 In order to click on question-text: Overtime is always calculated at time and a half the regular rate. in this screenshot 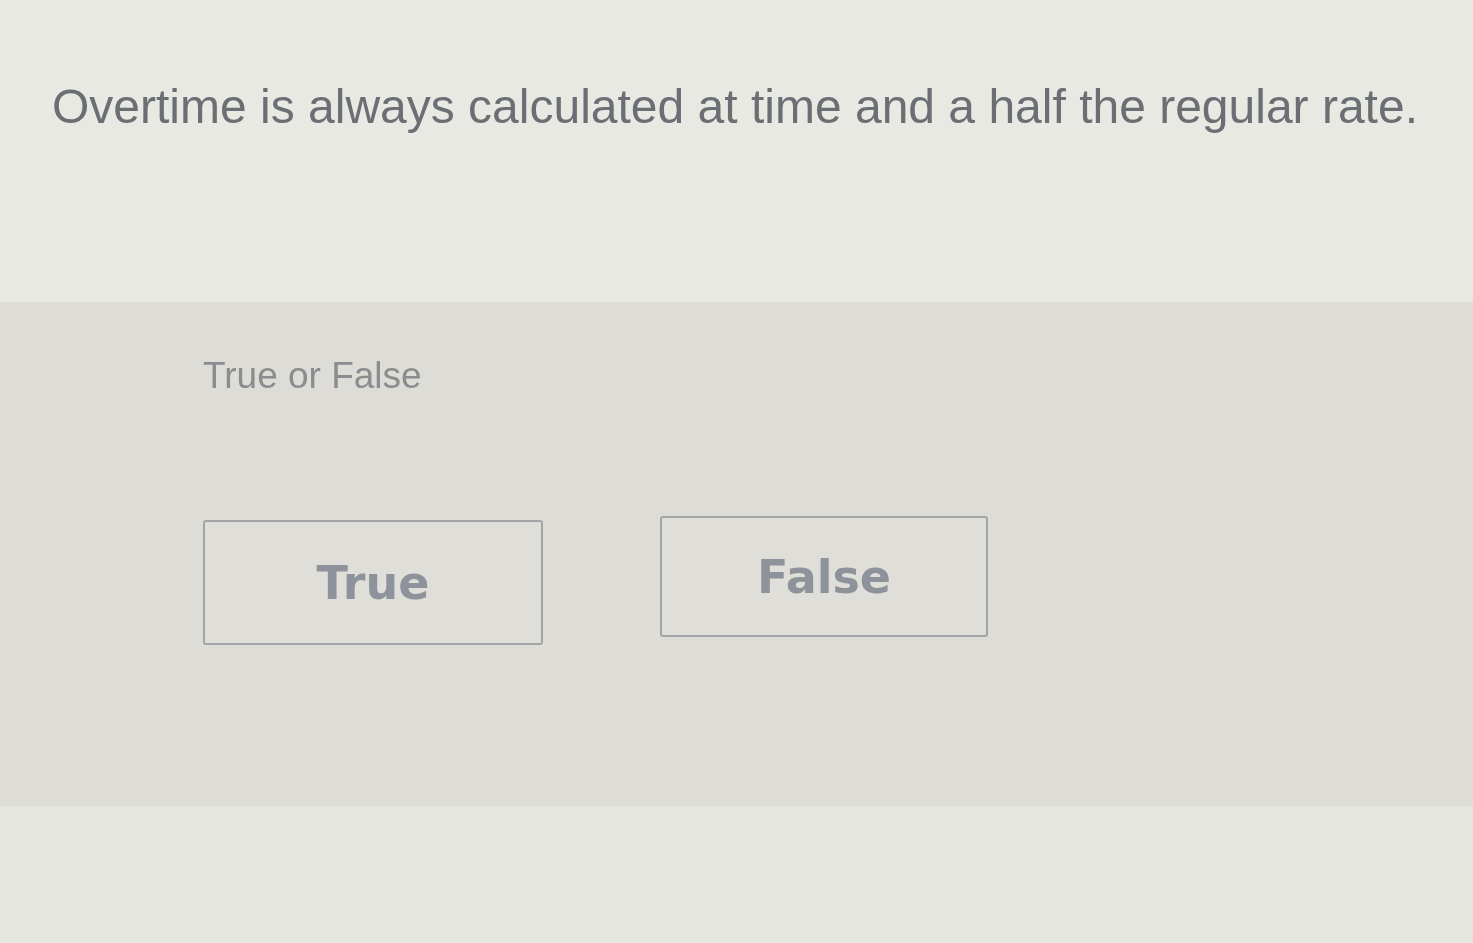, I will do `click(735, 107)`.